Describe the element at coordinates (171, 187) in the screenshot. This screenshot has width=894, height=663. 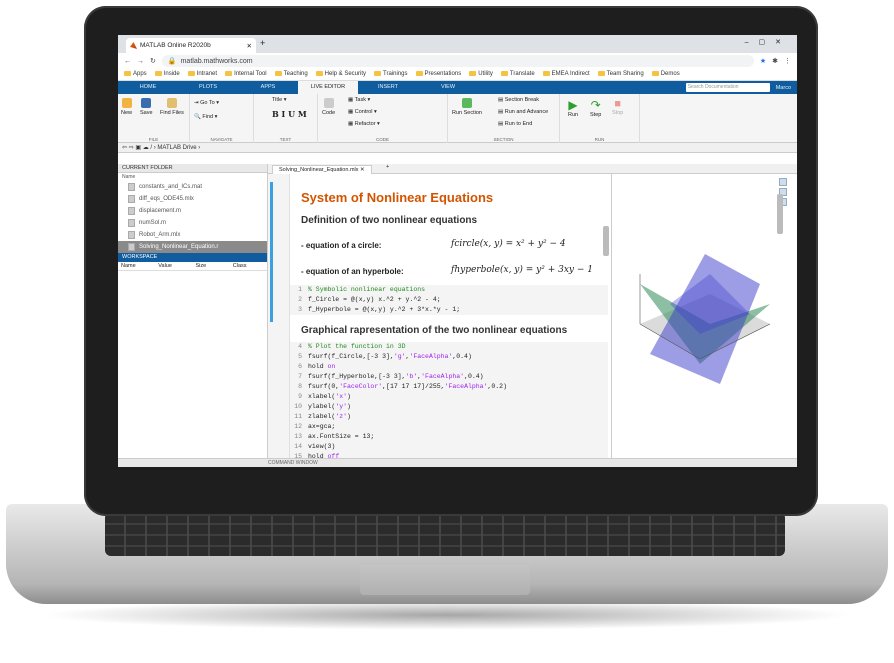
I see `file-name: constants_and_ICs.mat` at that location.